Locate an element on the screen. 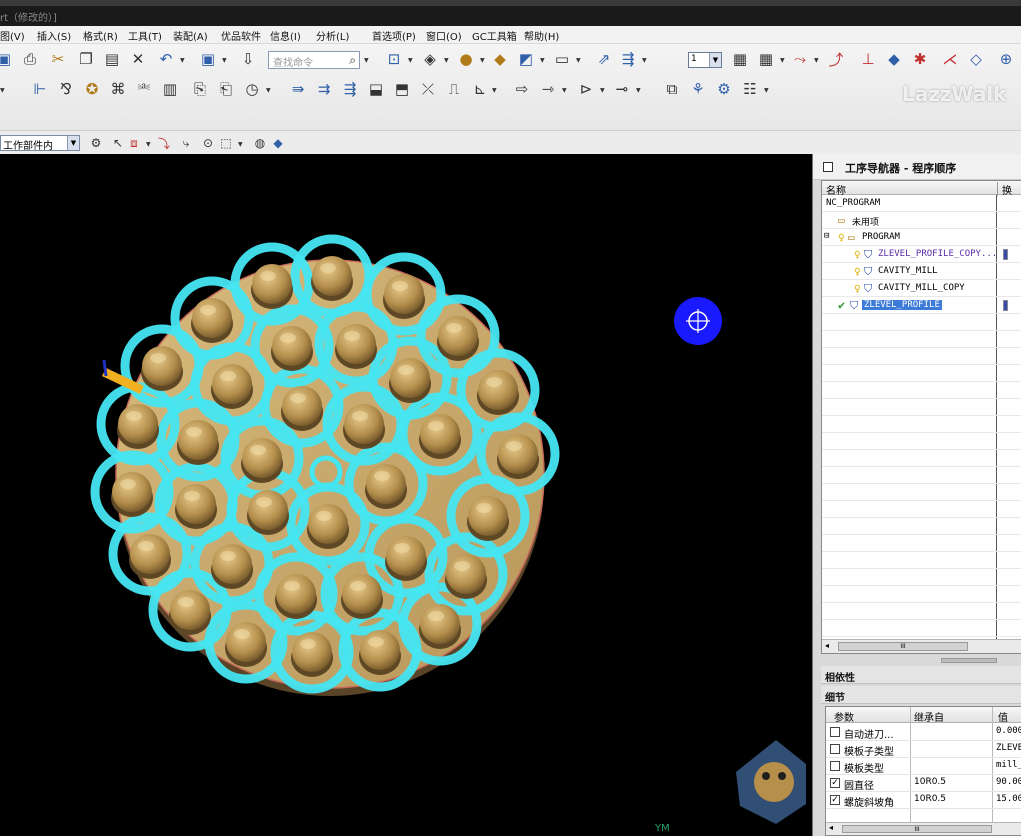 Image resolution: width=1021 pixels, height=836 pixels. select-filter-icon: ⊡ is located at coordinates (394, 59).